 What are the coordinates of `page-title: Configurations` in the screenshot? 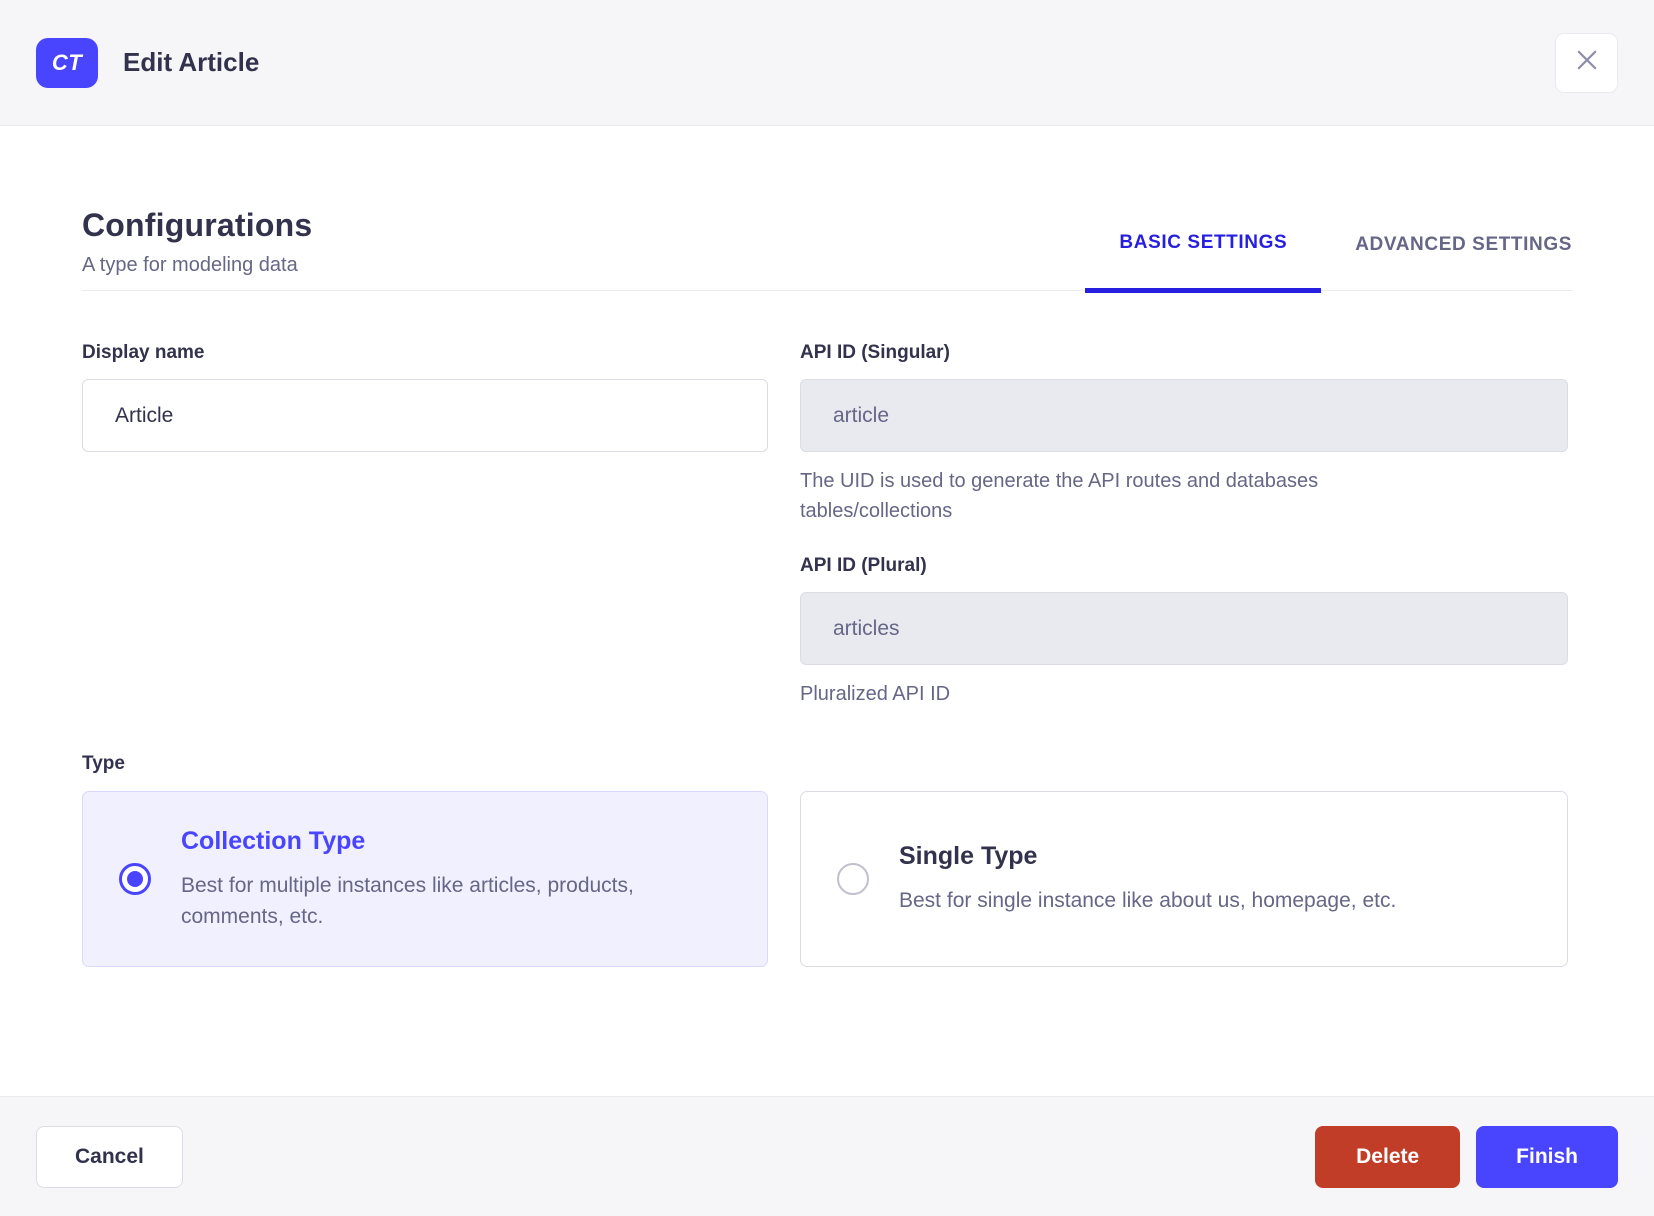 It's located at (197, 225).